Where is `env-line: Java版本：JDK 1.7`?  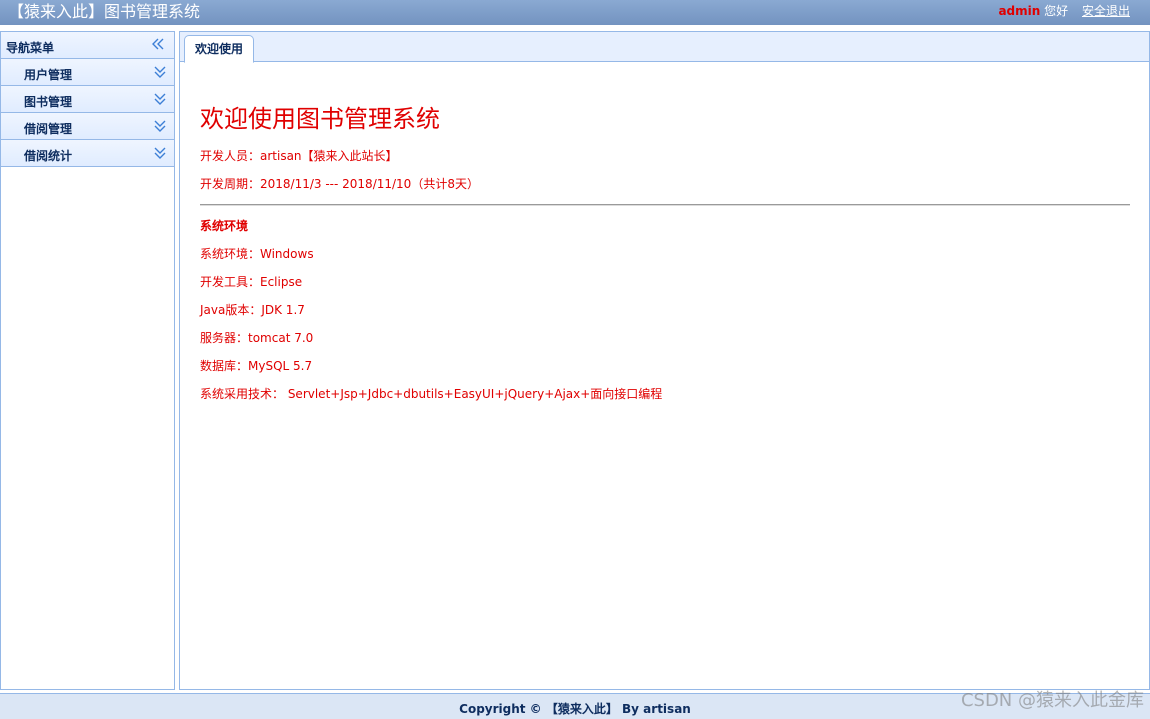 env-line: Java版本：JDK 1.7 is located at coordinates (252, 310).